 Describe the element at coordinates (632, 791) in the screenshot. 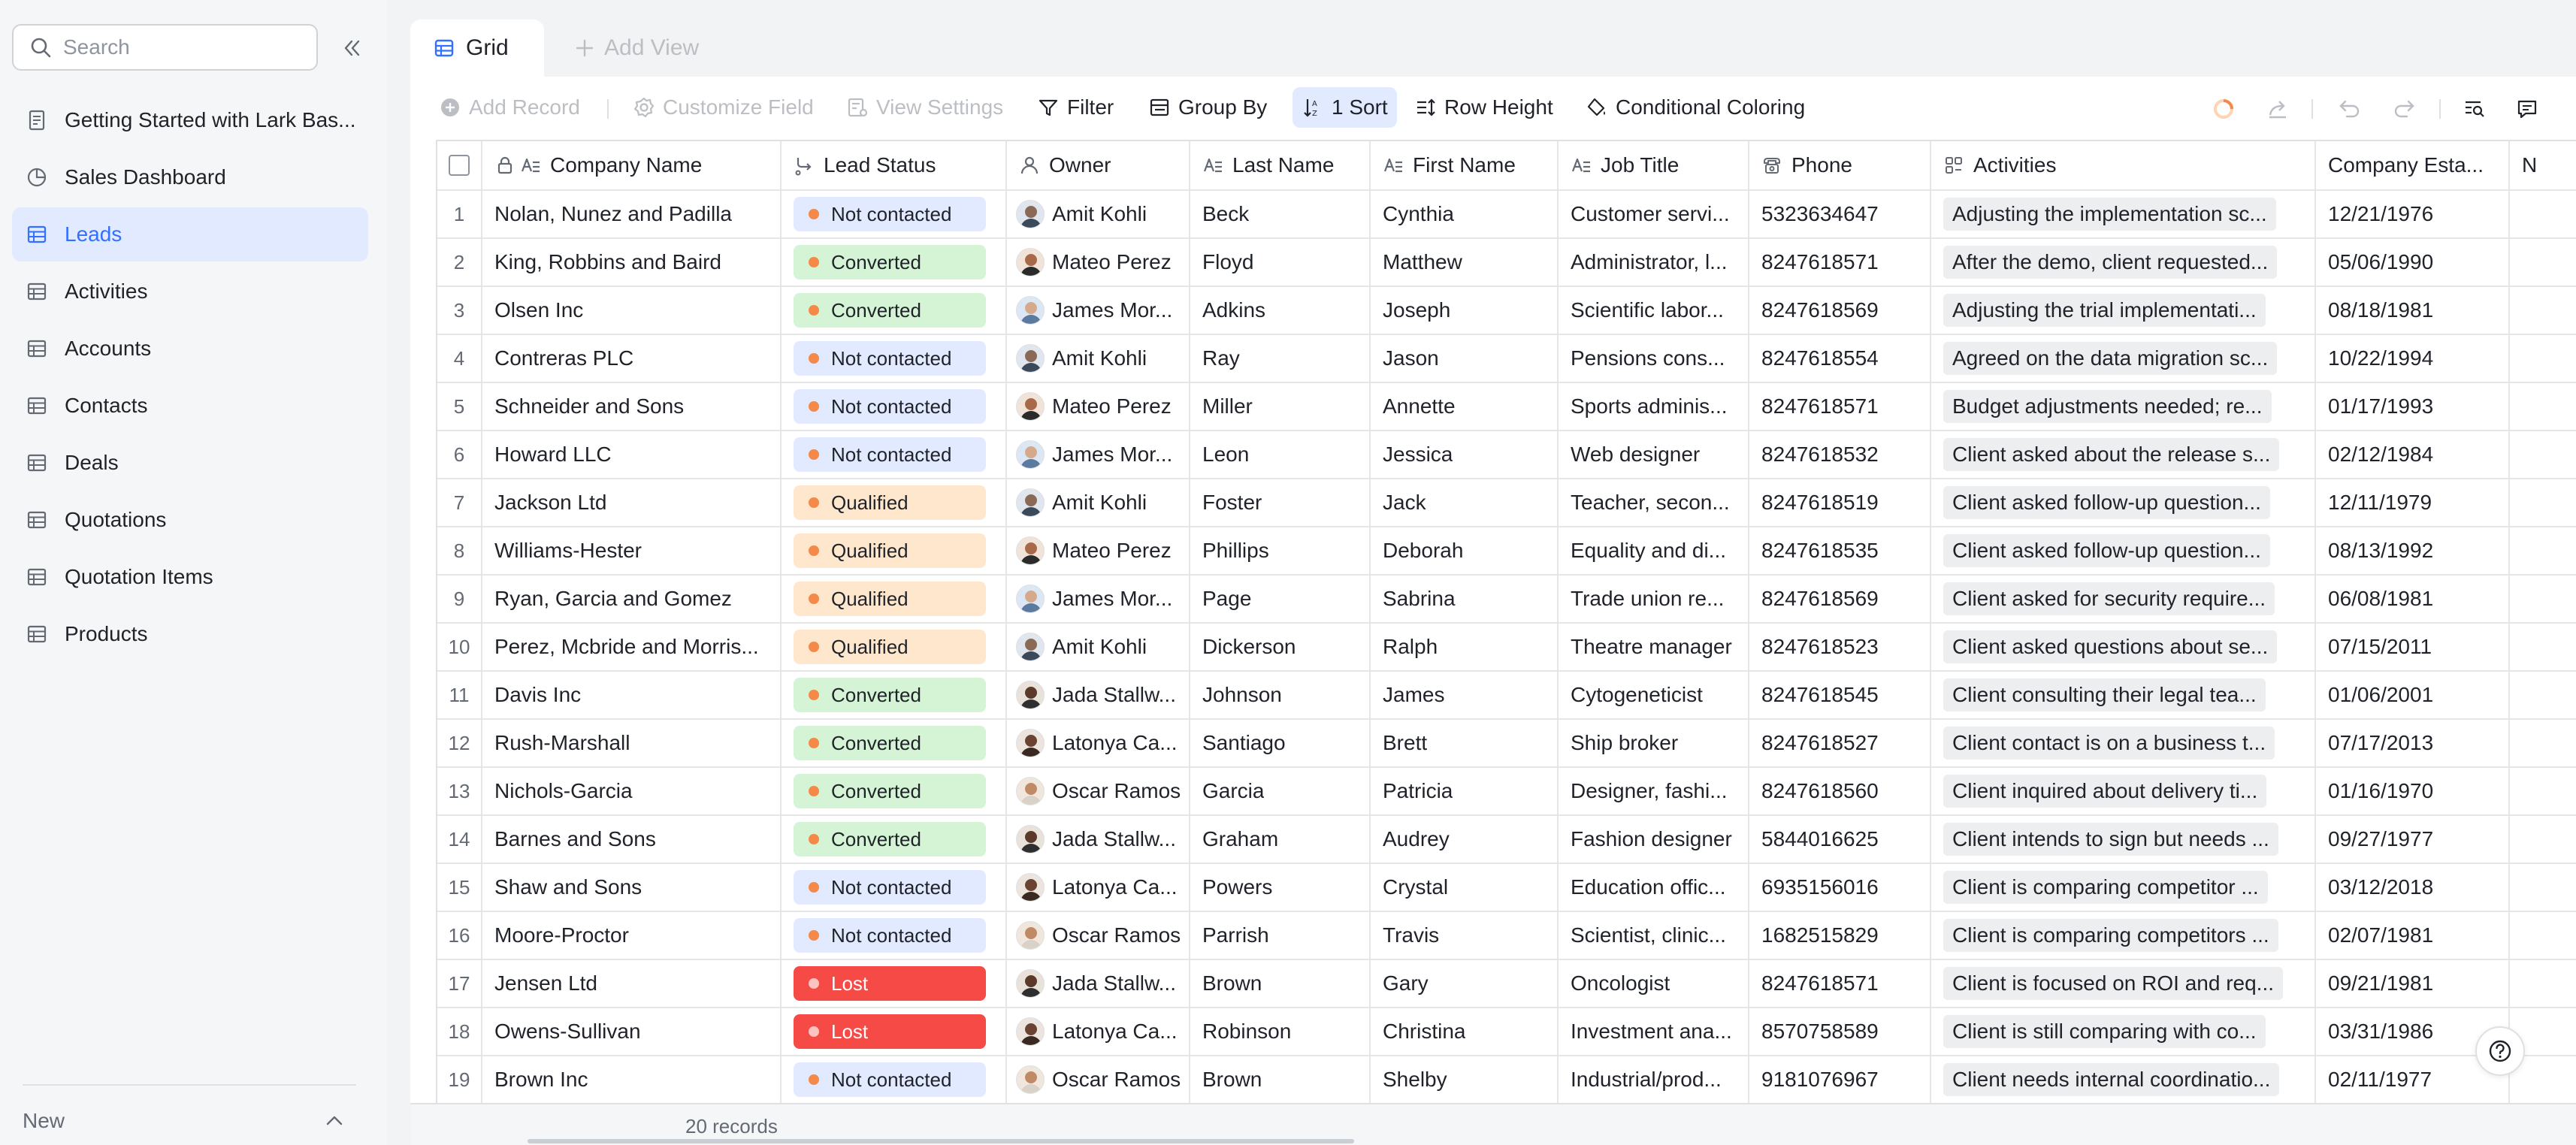

I see `company-name-cell: Nichols-Garcia` at that location.